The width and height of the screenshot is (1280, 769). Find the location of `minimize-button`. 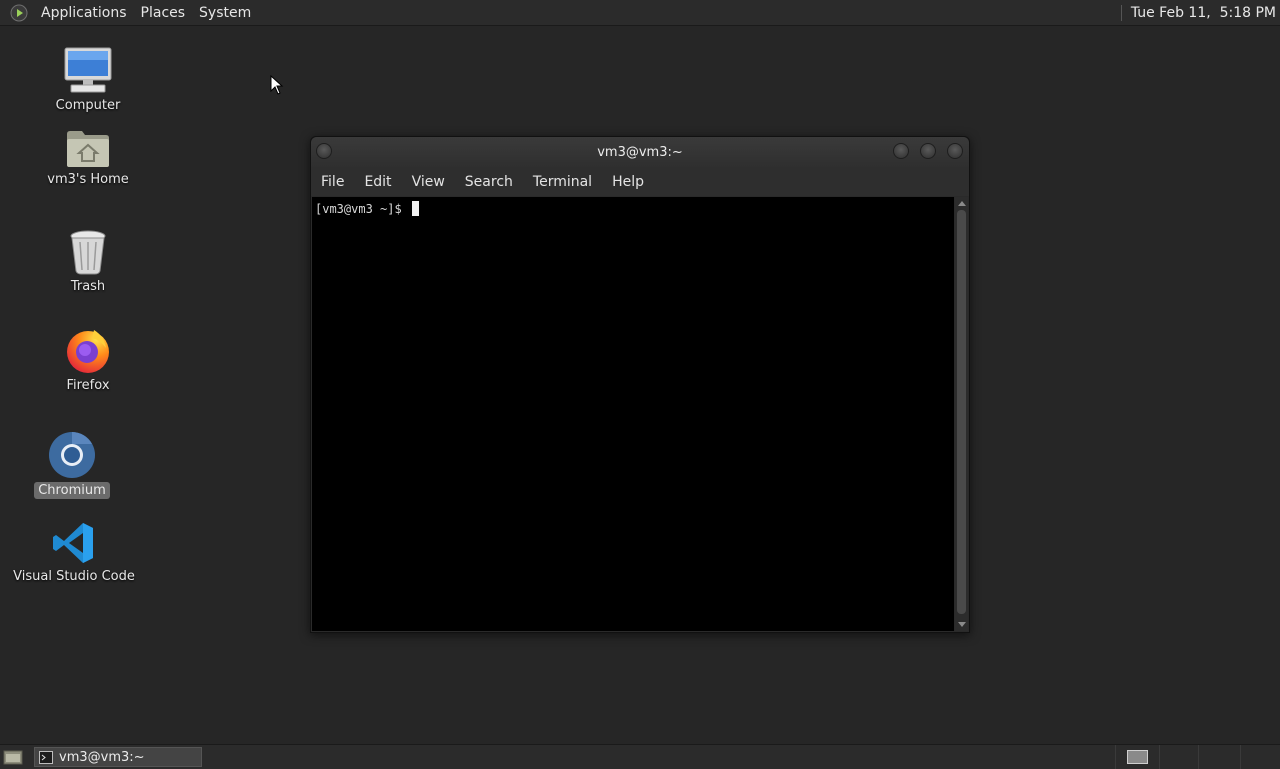

minimize-button is located at coordinates (901, 151).